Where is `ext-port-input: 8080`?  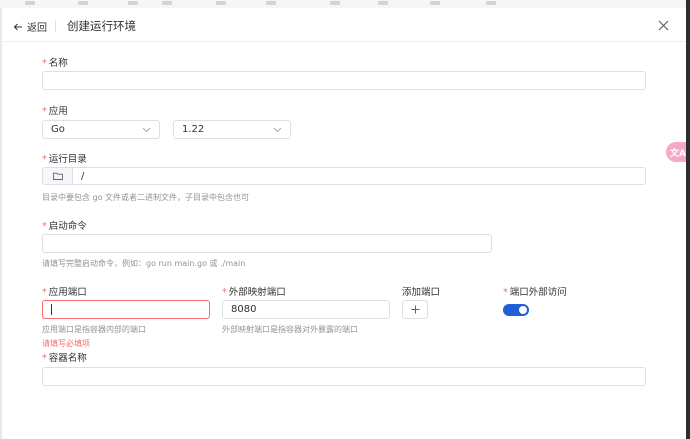 ext-port-input: 8080 is located at coordinates (306, 309).